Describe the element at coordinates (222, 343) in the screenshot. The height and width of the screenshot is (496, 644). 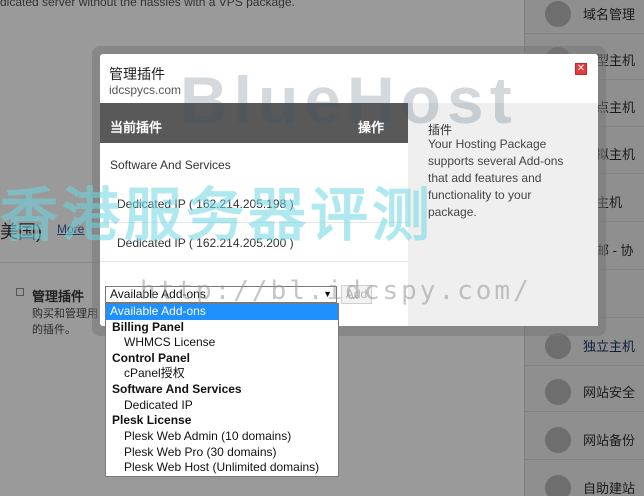
I see `dropdown-option: WHMCS License` at that location.